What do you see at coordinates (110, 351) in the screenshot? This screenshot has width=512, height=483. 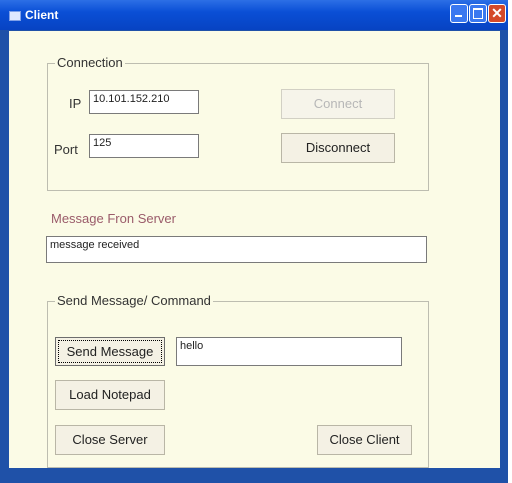 I see `send-message-button: Send Message` at bounding box center [110, 351].